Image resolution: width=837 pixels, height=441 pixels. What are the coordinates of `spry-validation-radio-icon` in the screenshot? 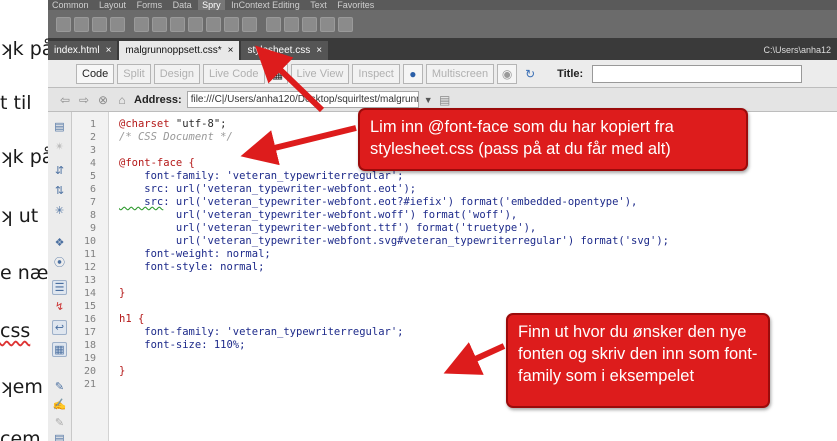 It's located at (249, 24).